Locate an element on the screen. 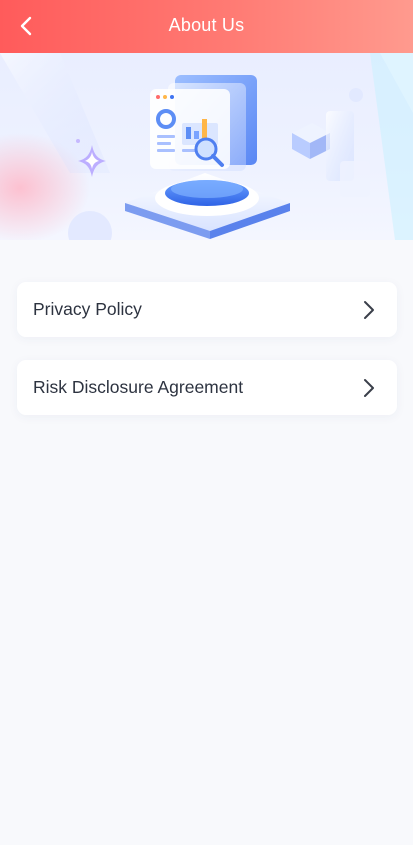 The height and width of the screenshot is (845, 413). menu-item-risk-disclosure-agreement: Risk Disclosure Agreement is located at coordinates (207, 387).